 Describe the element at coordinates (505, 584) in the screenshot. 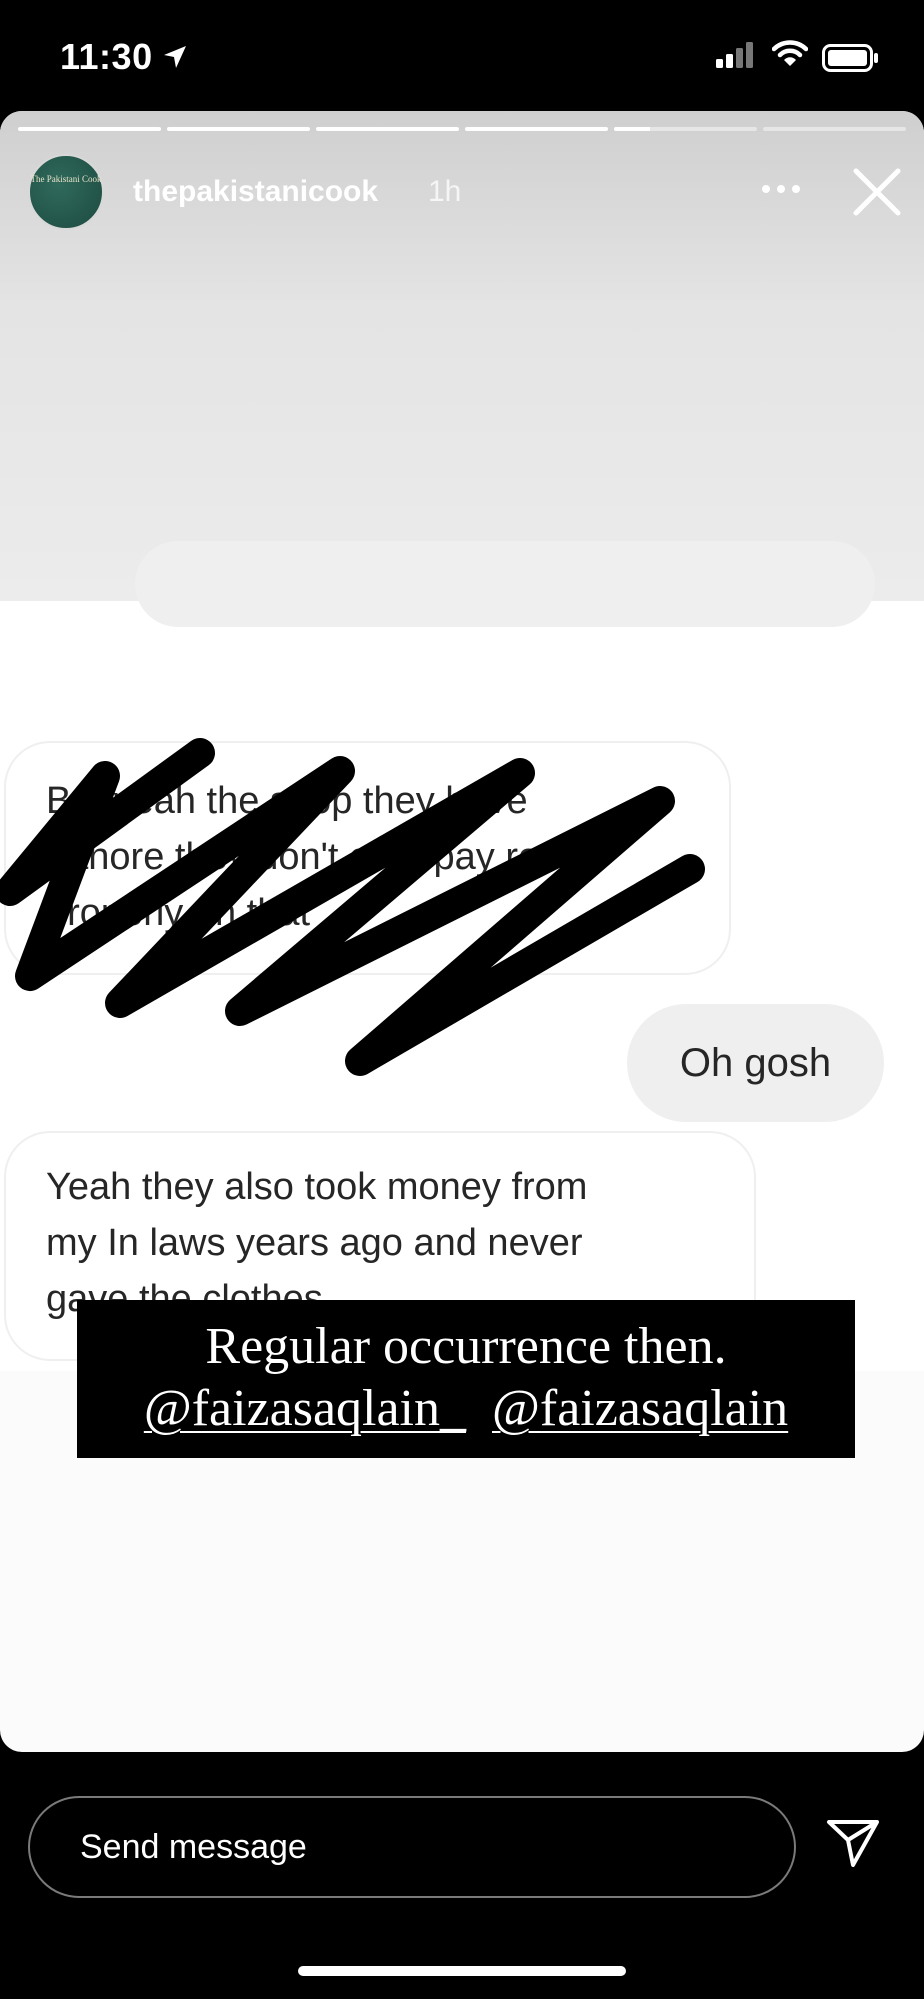

I see `message-bubble-partial` at that location.